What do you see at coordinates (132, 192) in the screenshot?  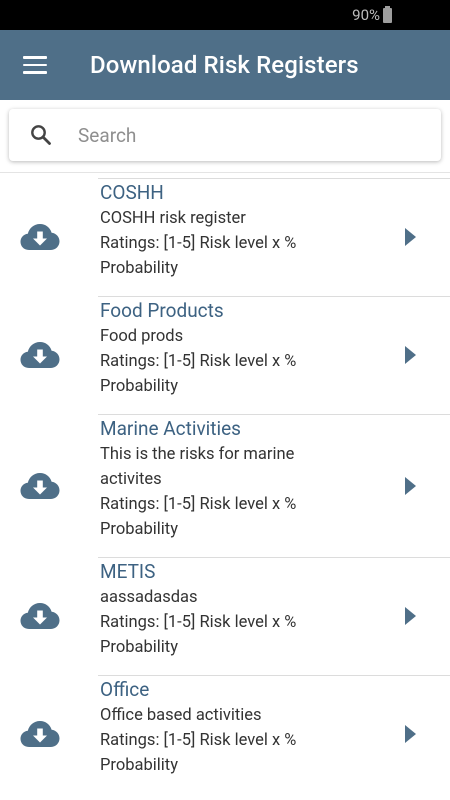 I see `item-title: COSHH` at bounding box center [132, 192].